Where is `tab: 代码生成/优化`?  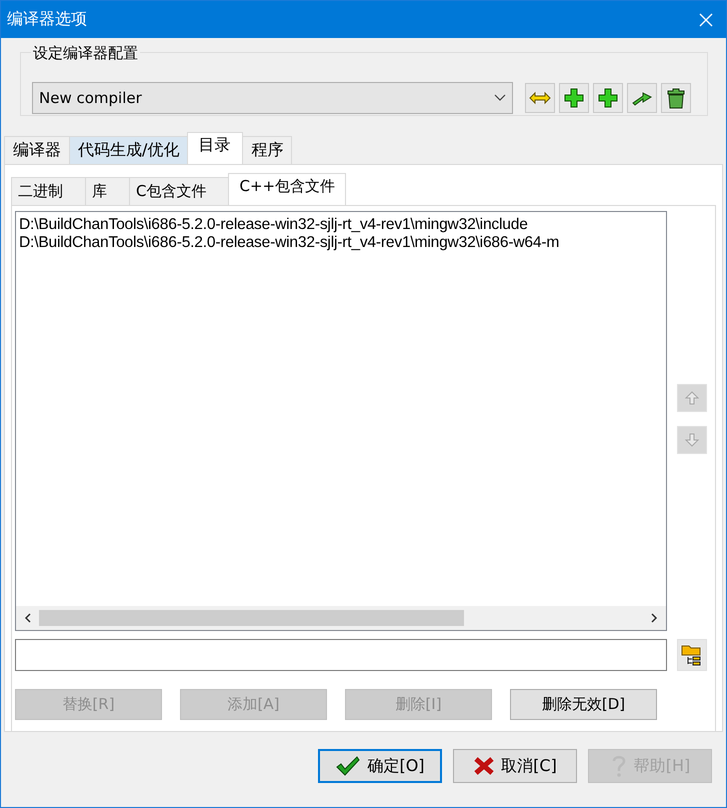
tab: 代码生成/优化 is located at coordinates (128, 150).